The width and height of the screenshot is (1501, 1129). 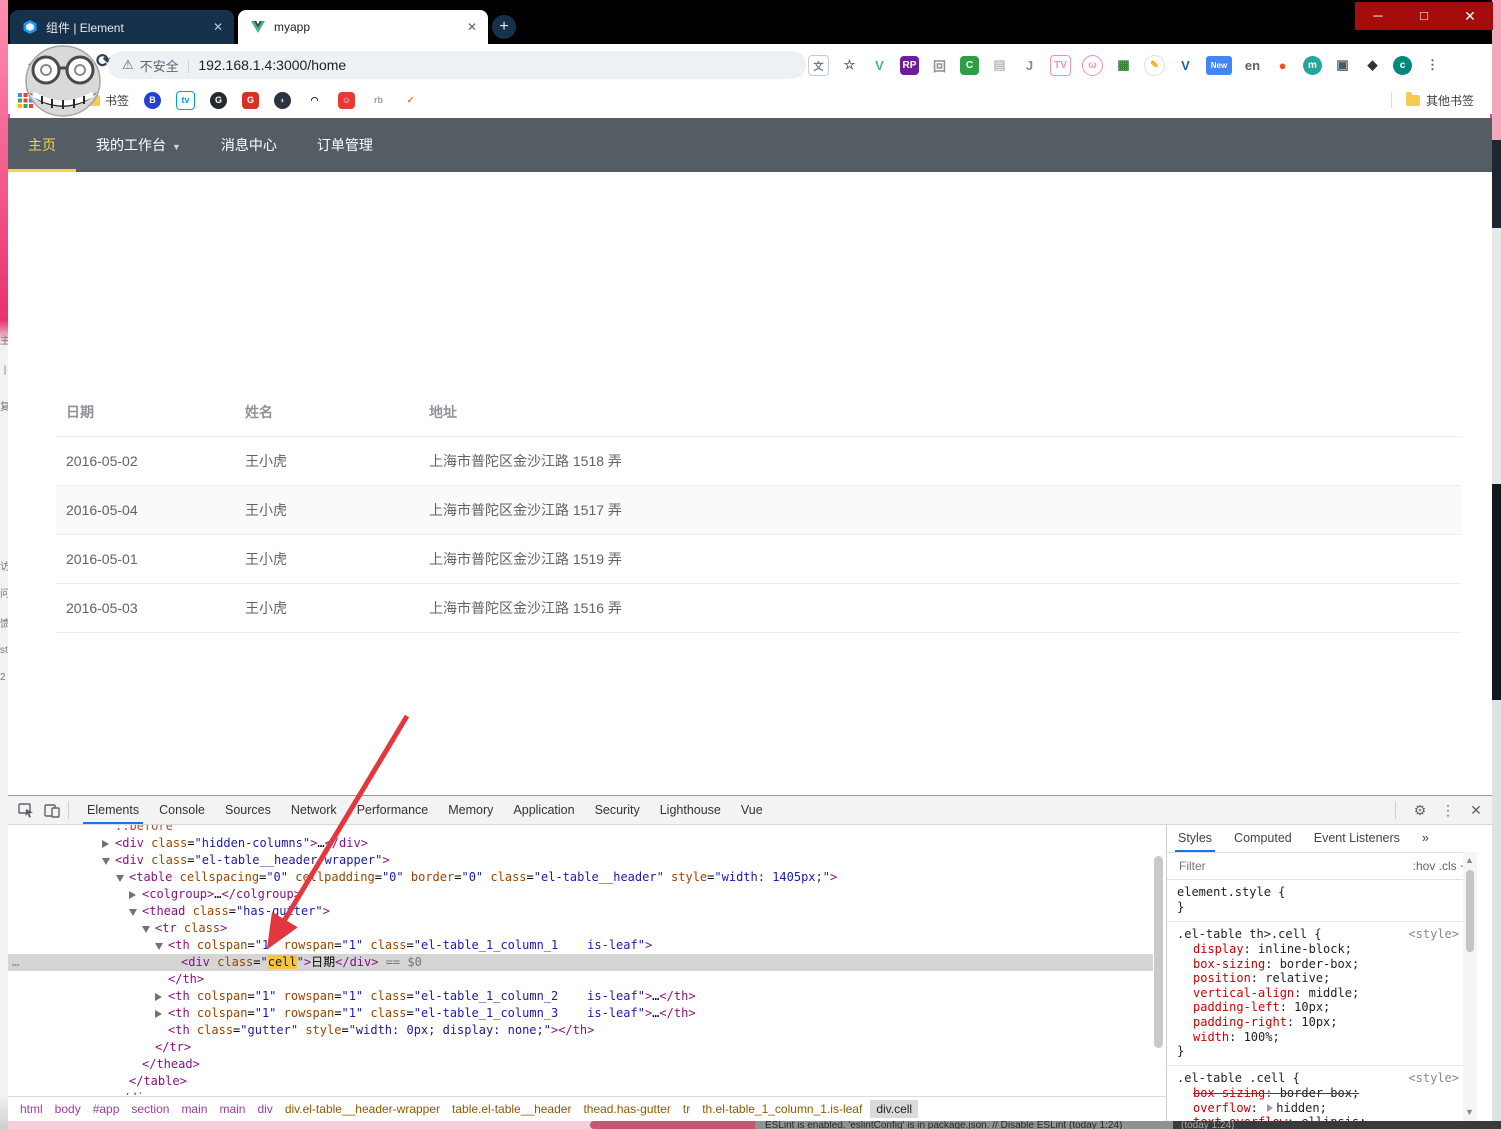 I want to click on devtools-tab-console: Console, so click(x=182, y=810).